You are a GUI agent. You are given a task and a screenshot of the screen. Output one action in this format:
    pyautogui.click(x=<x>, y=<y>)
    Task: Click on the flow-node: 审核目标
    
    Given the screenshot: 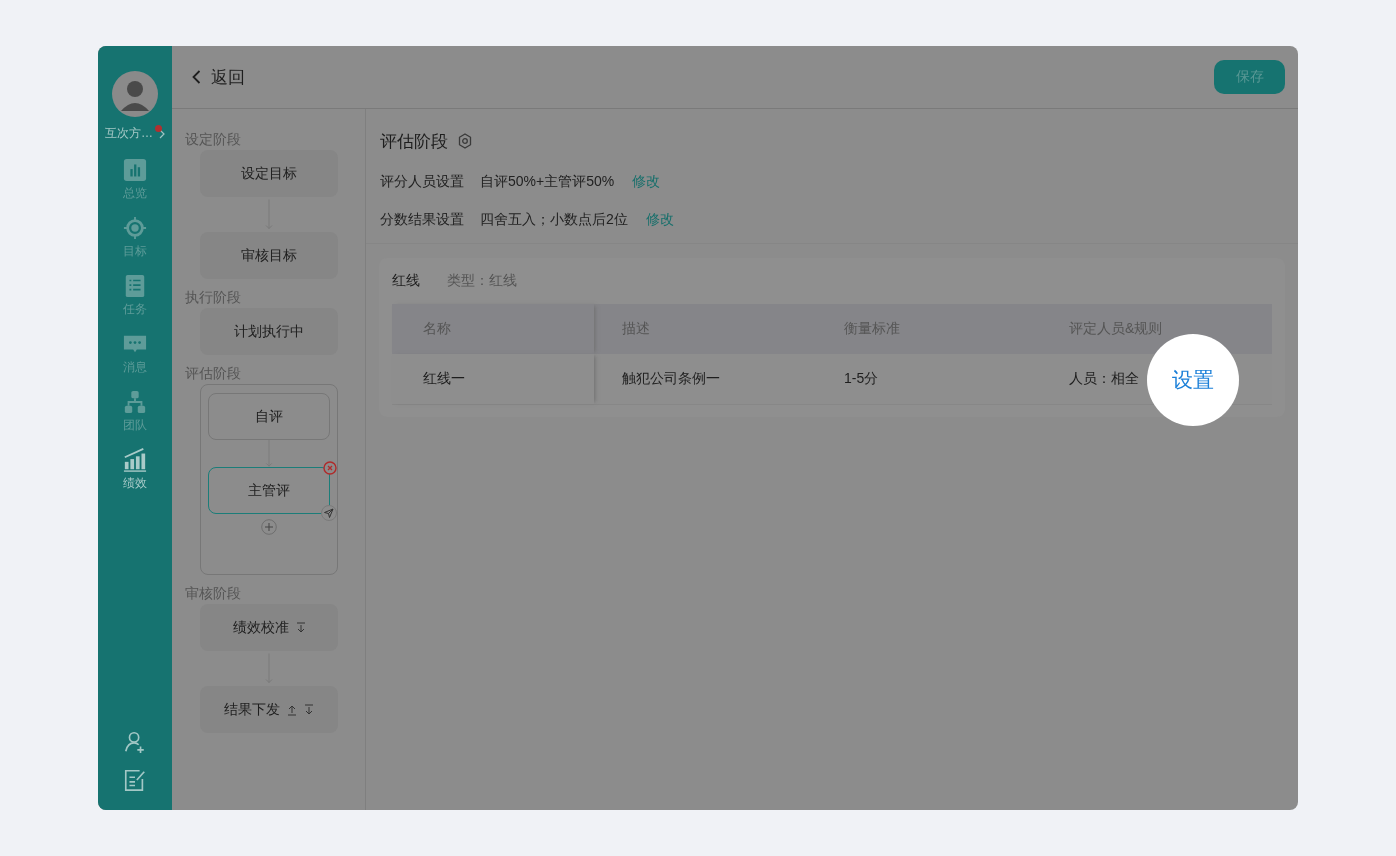 What is the action you would take?
    pyautogui.click(x=269, y=255)
    